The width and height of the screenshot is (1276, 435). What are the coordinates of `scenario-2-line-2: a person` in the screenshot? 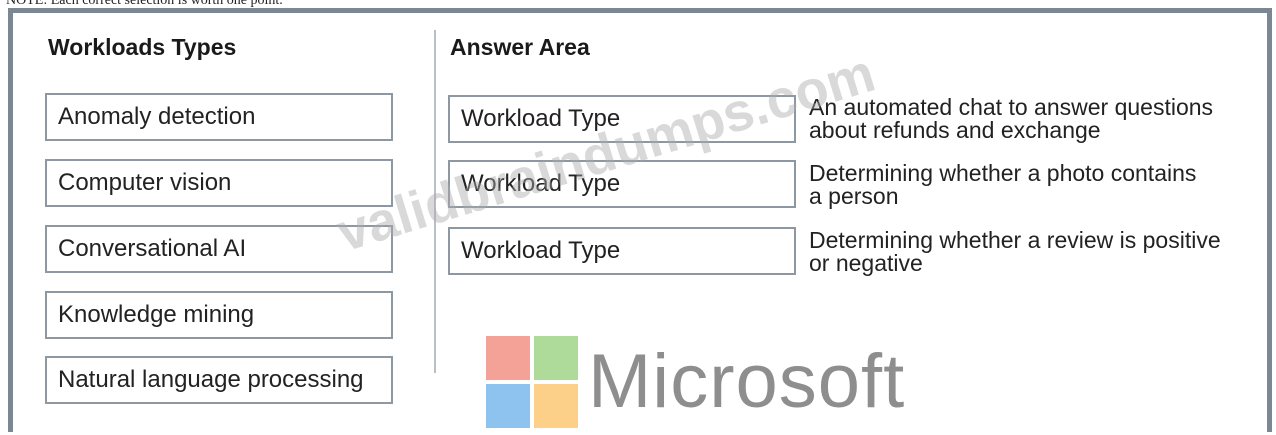 It's located at (854, 196).